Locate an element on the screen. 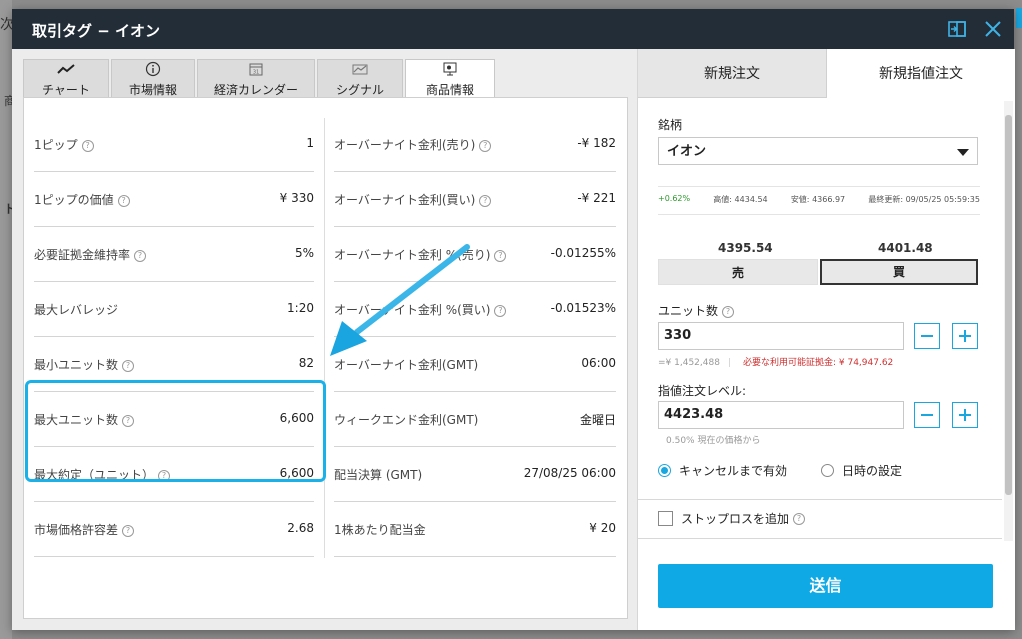  annotation-arrow-icon is located at coordinates (400, 300).